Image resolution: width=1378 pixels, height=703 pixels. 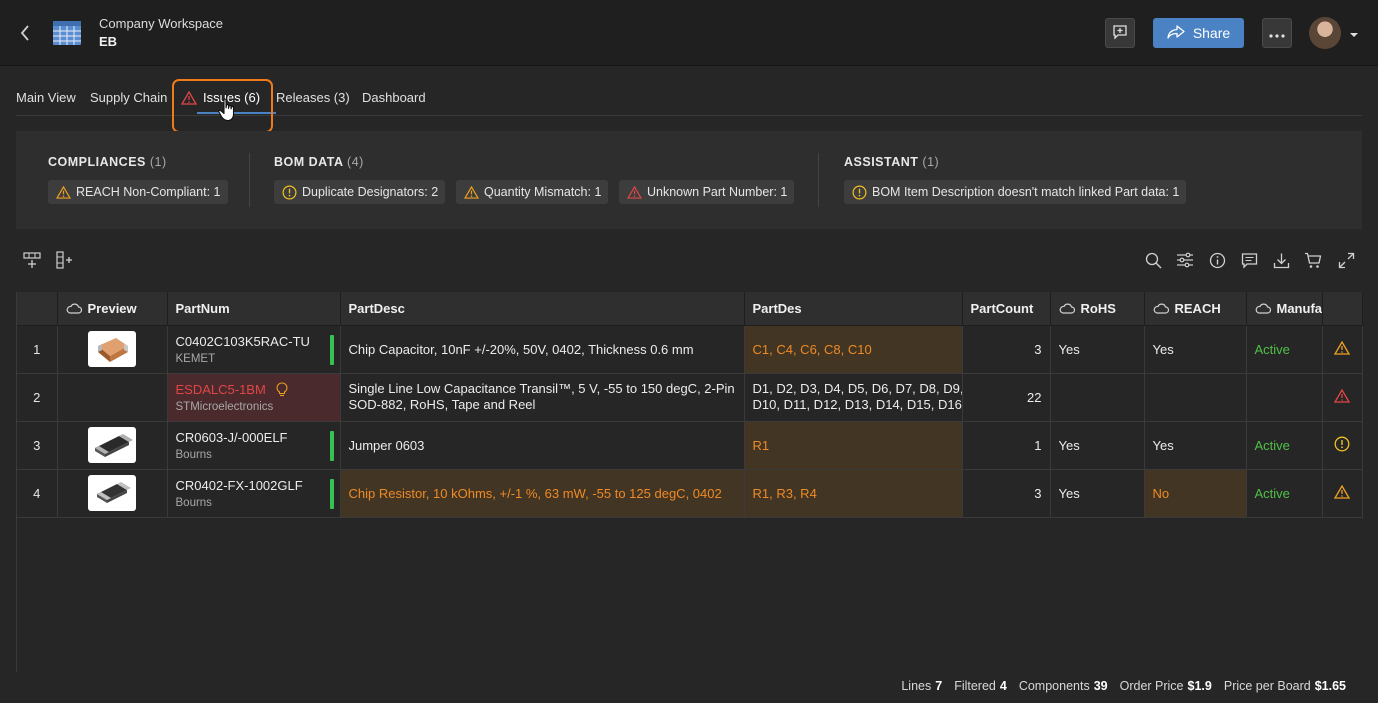 What do you see at coordinates (1006, 397) in the screenshot?
I see `partcount-cell: 22` at bounding box center [1006, 397].